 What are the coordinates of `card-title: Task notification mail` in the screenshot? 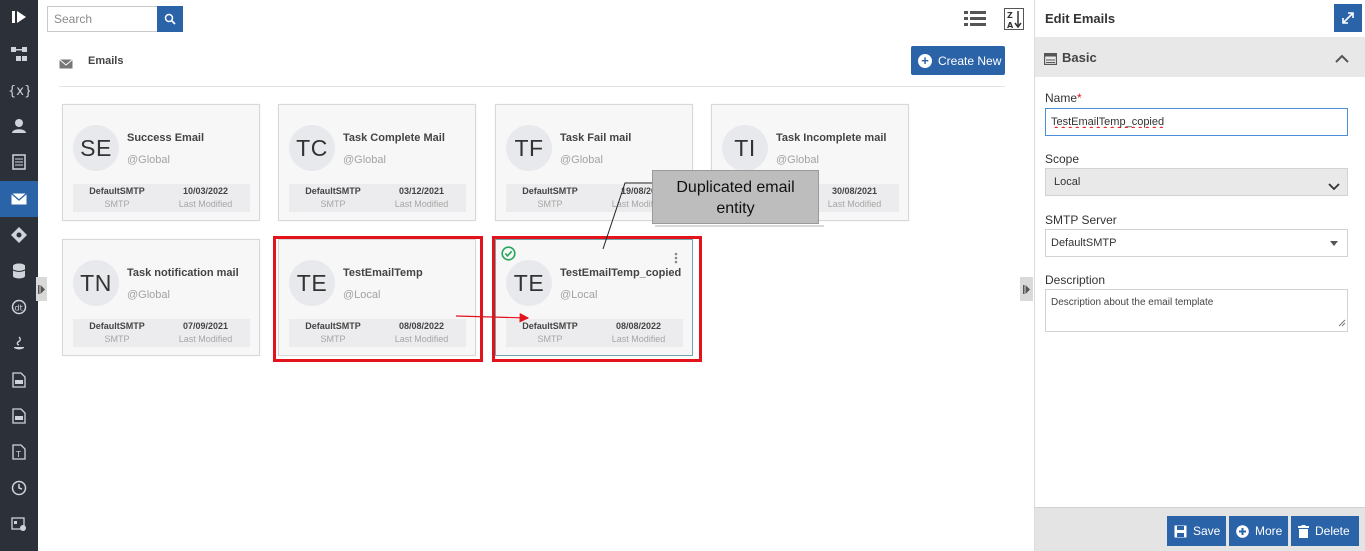 It's located at (183, 273).